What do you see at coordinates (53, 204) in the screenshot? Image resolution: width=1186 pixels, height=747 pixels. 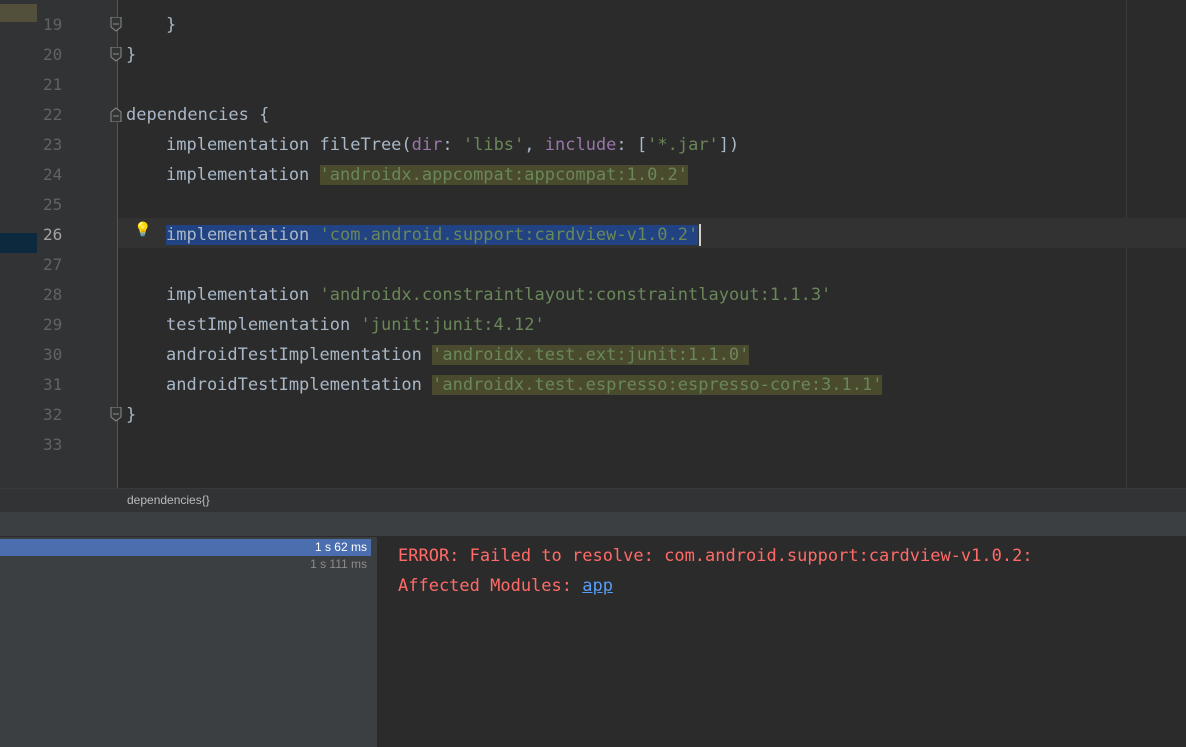 I see `line-number: 25` at bounding box center [53, 204].